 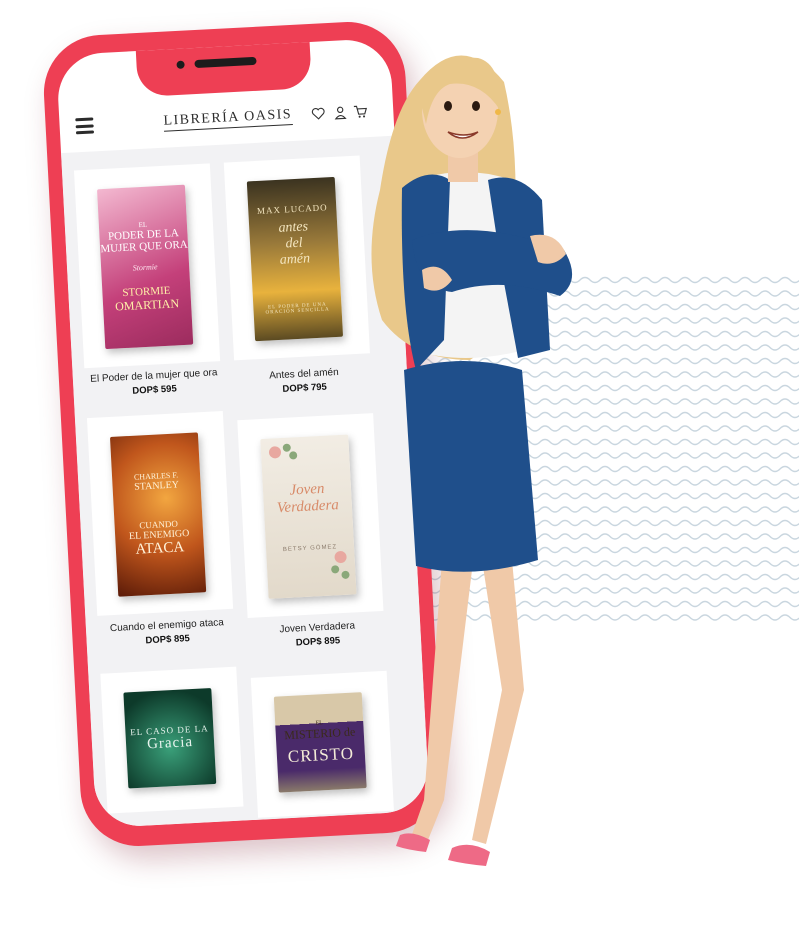 I want to click on phone-notch, so click(x=223, y=68).